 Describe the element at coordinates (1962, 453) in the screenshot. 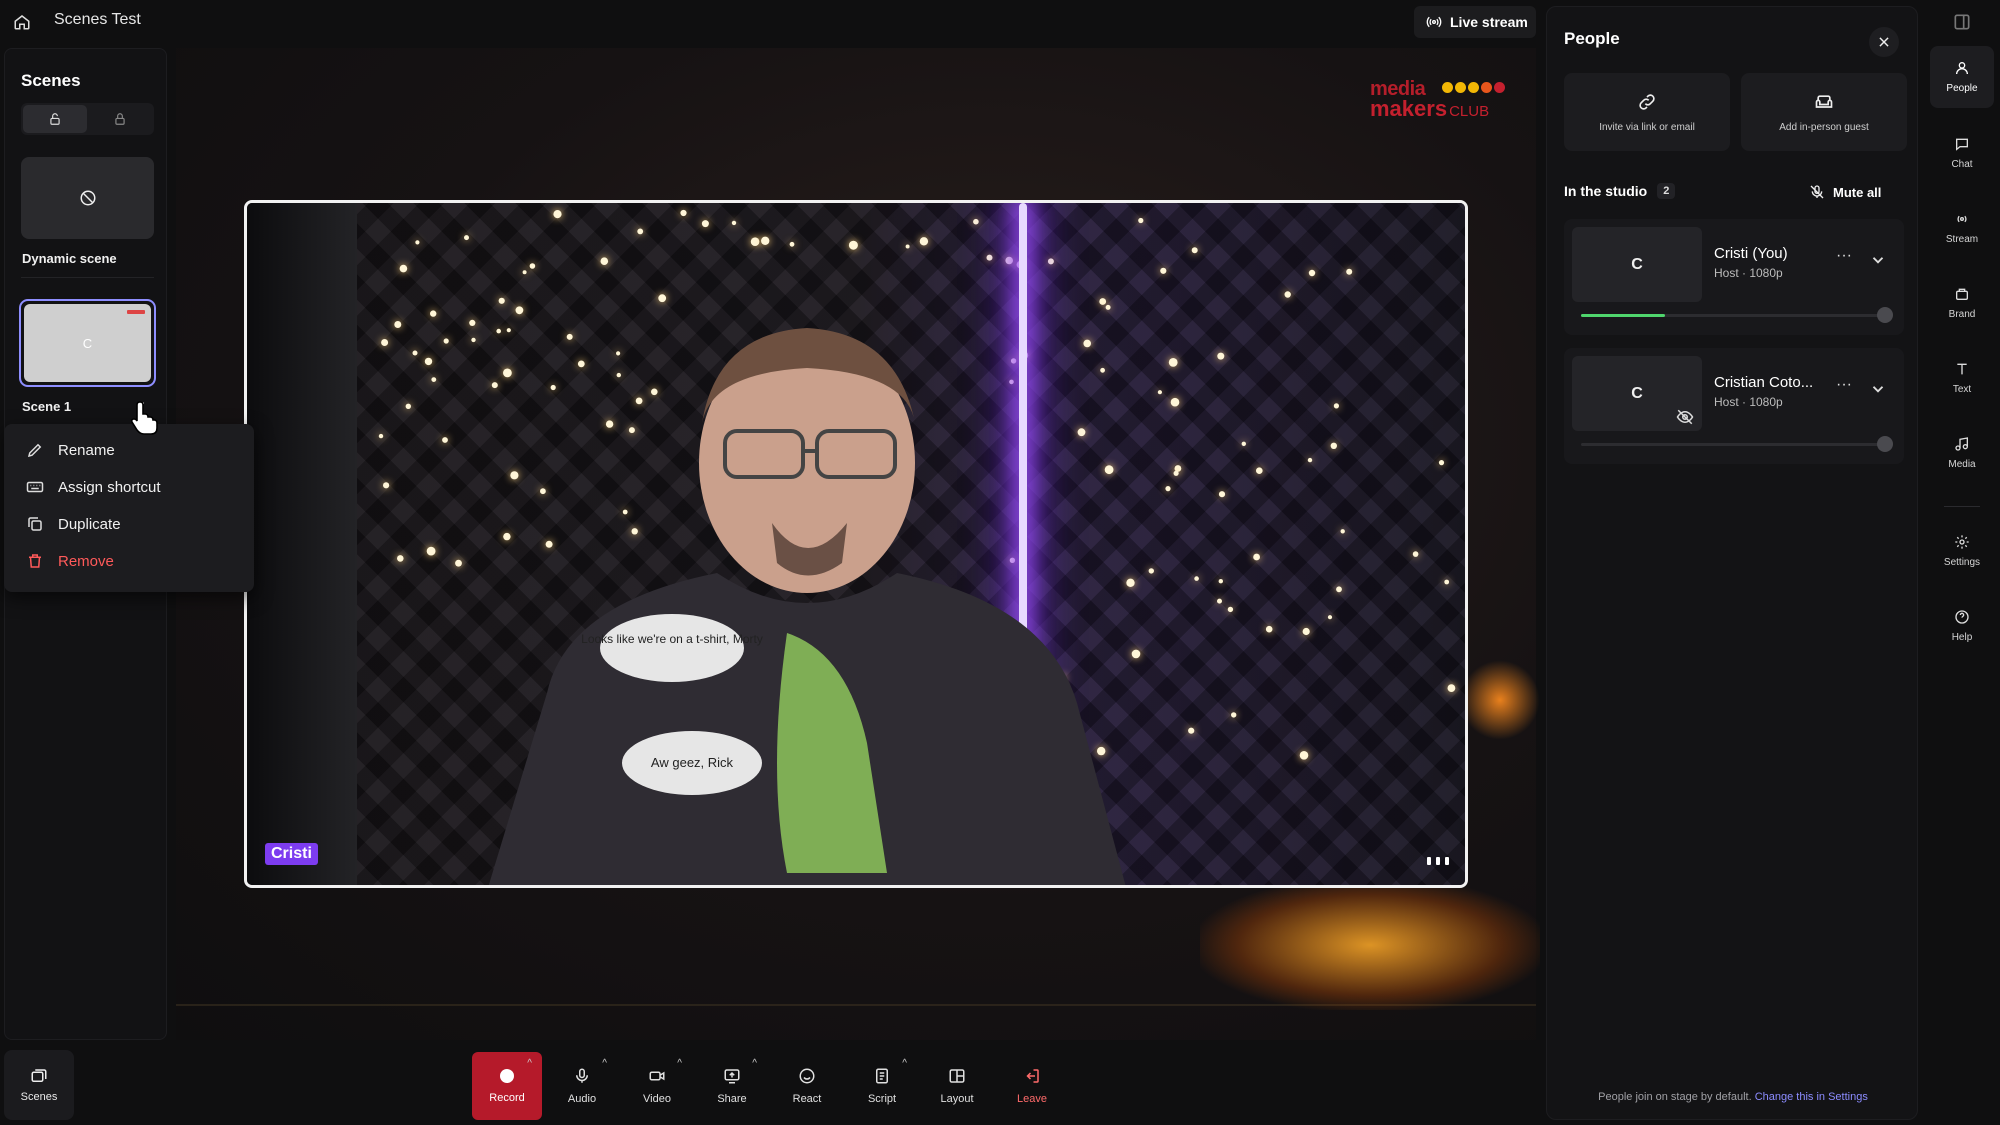

I see `rail-item-media: Media` at that location.